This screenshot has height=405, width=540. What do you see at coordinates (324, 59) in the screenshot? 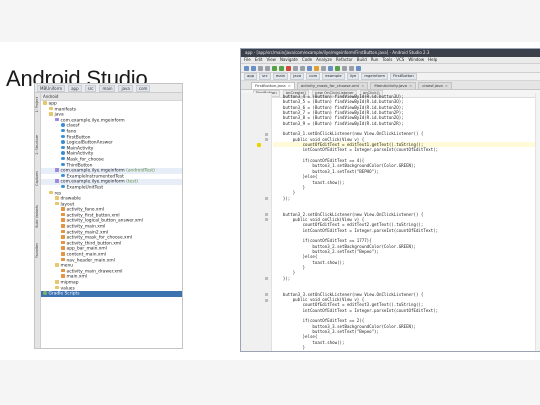
I see `menu-item: Analyze` at bounding box center [324, 59].